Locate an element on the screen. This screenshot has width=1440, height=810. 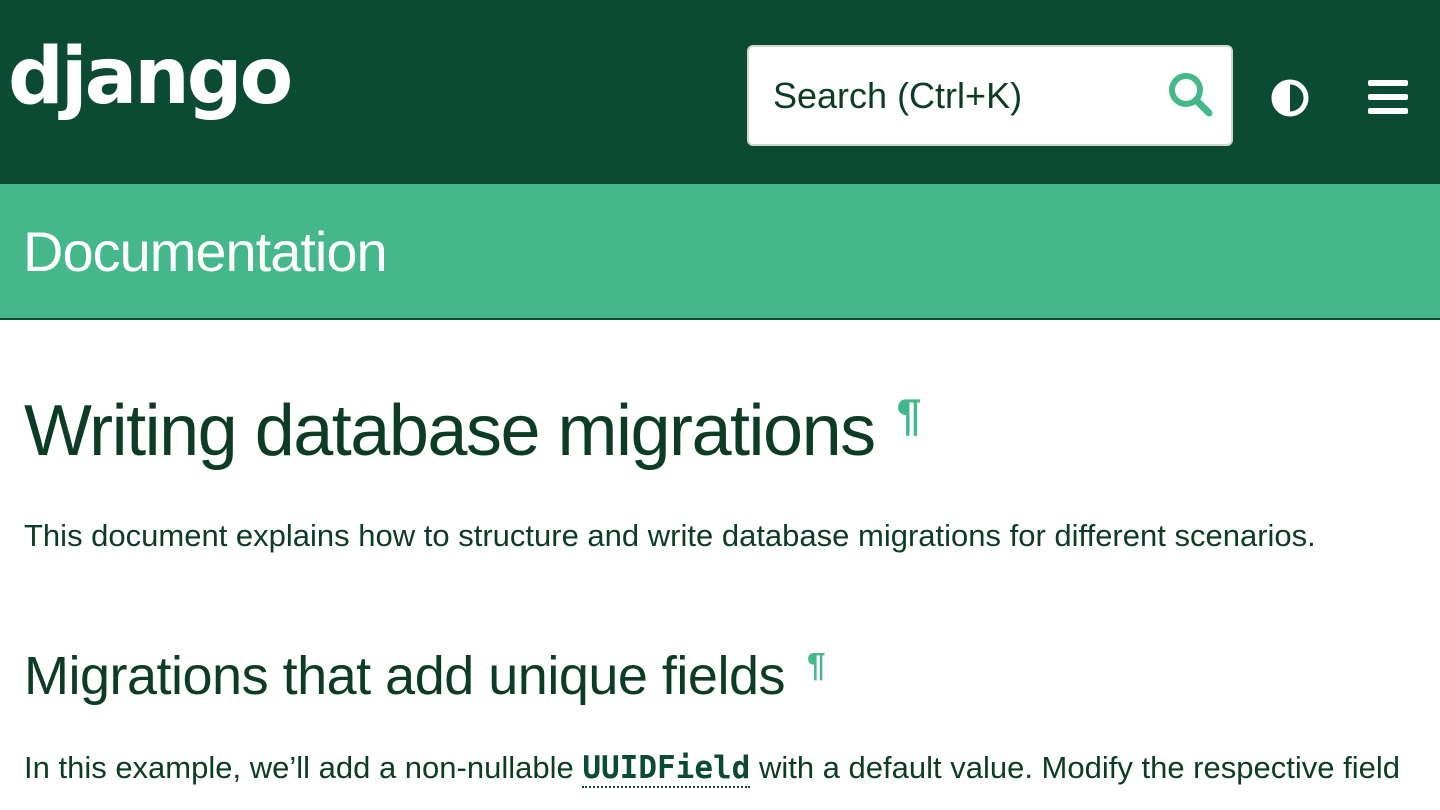
menu-button is located at coordinates (1389, 97).